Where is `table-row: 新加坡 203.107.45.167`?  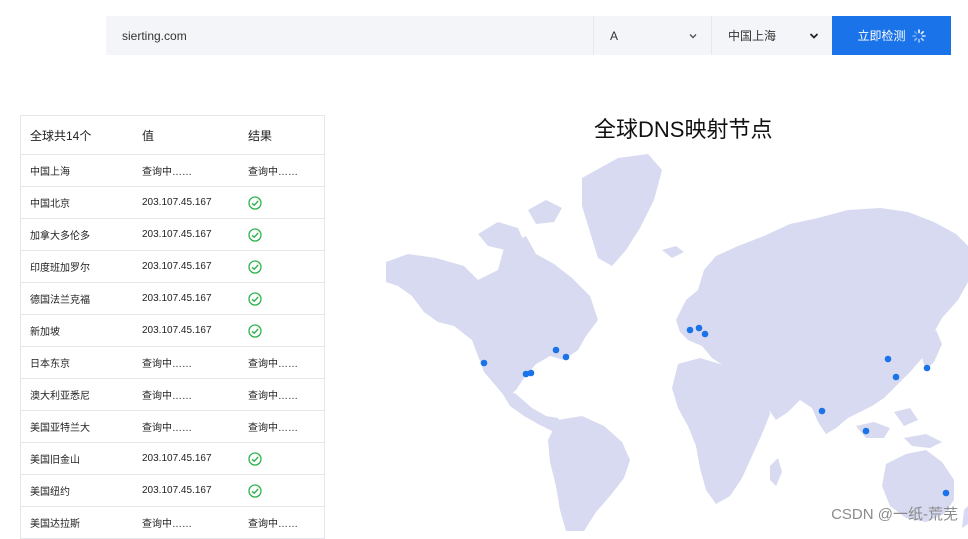
table-row: 新加坡 203.107.45.167 is located at coordinates (172, 330).